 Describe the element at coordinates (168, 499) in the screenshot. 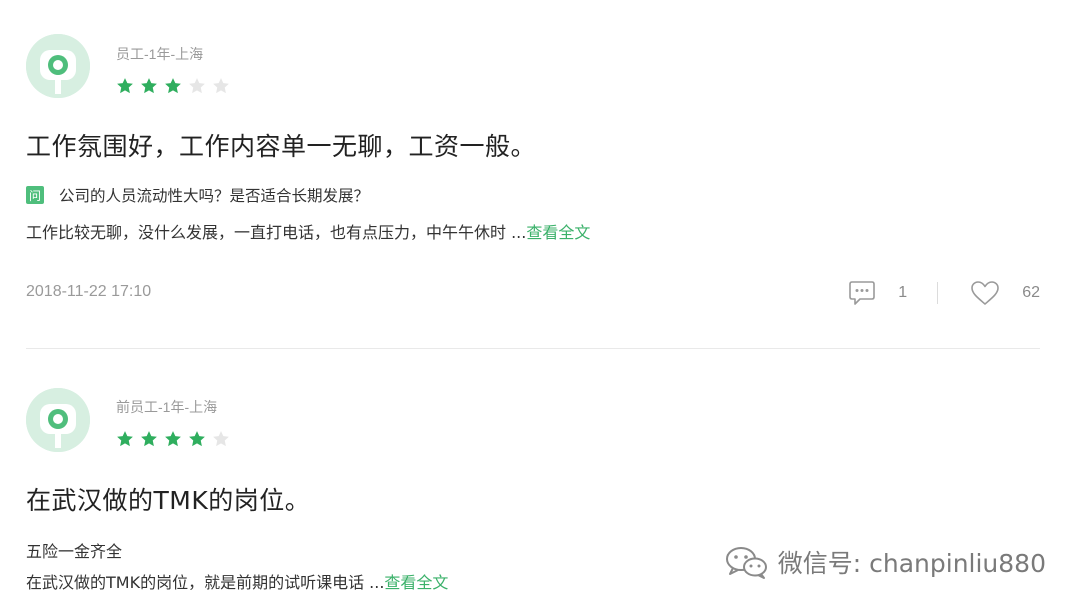

I see `review-title: 在武汉做的TMK的岗位。` at that location.